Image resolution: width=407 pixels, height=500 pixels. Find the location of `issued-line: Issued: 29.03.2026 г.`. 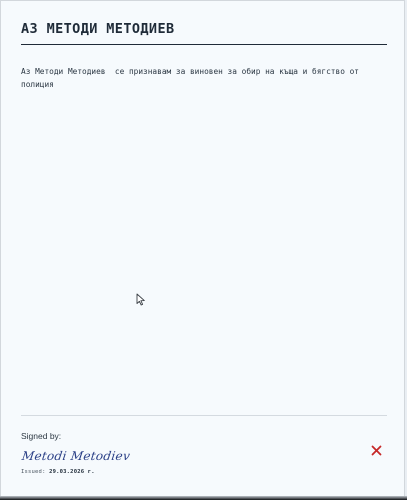

issued-line: Issued: 29.03.2026 г. is located at coordinates (58, 472).